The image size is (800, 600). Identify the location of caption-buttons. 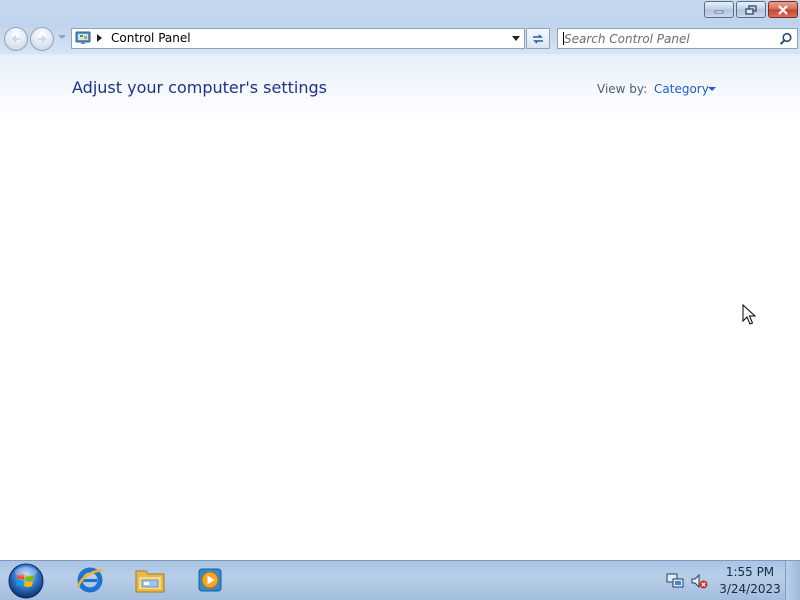
(751, 10).